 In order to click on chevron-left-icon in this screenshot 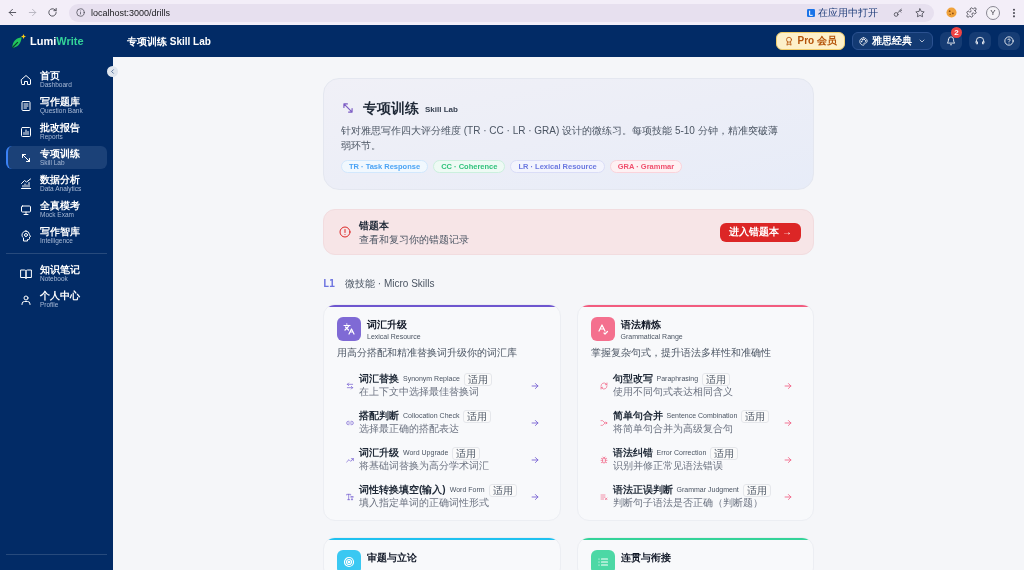, I will do `click(112, 71)`.